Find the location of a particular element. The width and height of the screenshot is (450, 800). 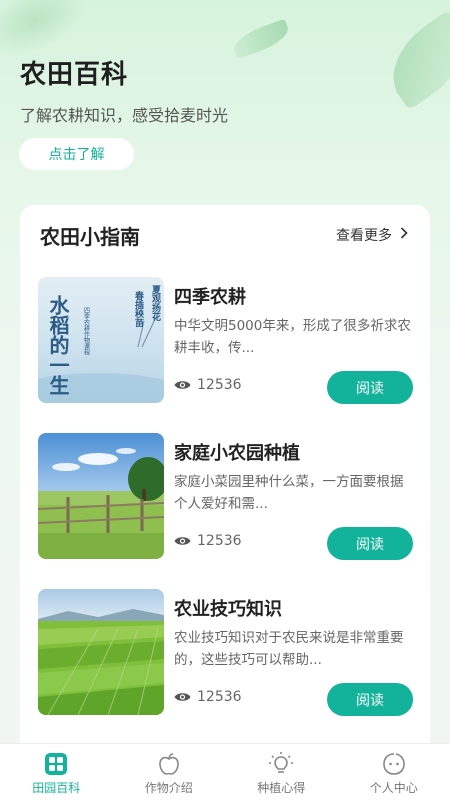

tab-crops: 作物介绍 is located at coordinates (169, 772).